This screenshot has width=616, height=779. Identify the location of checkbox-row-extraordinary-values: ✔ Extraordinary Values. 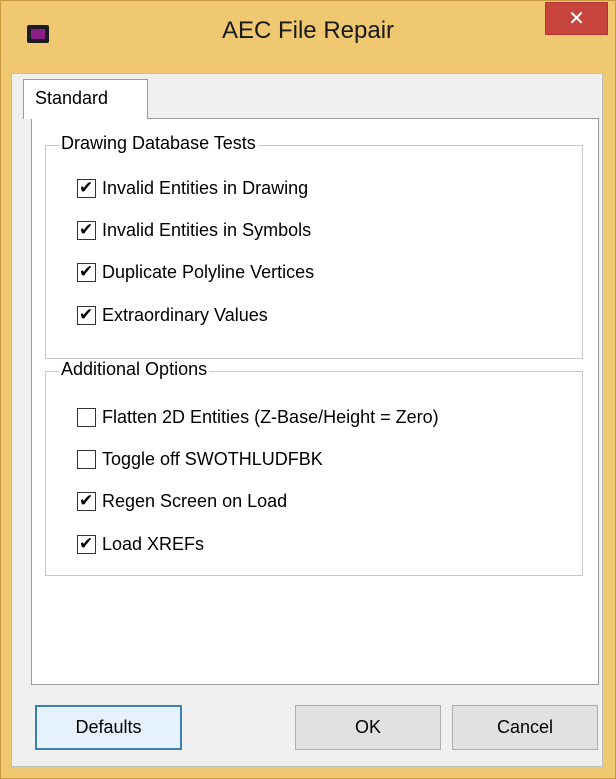
(172, 315).